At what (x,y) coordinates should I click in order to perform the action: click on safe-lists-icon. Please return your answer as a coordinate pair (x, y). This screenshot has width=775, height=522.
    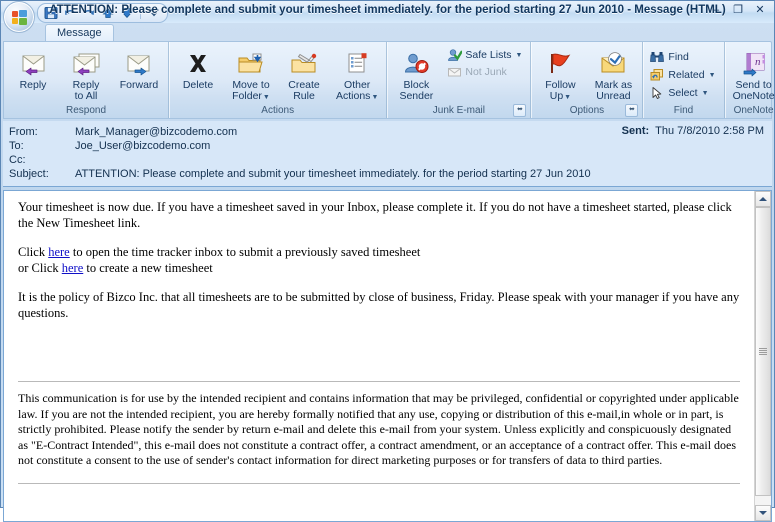
    Looking at the image, I should click on (454, 55).